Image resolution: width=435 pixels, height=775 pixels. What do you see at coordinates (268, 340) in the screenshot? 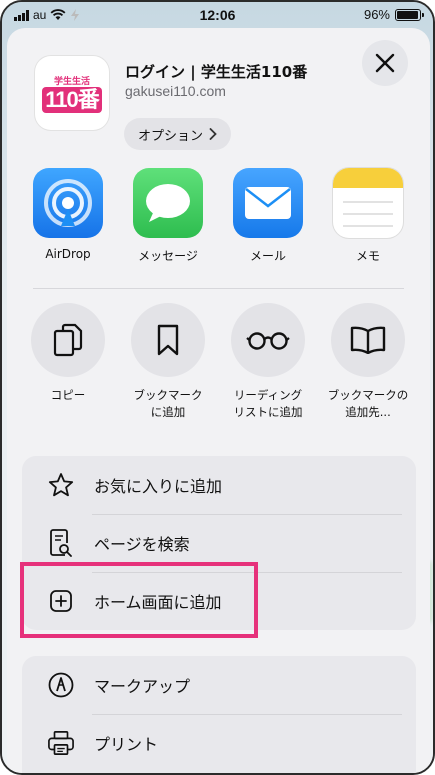
I see `glasses-icon` at bounding box center [268, 340].